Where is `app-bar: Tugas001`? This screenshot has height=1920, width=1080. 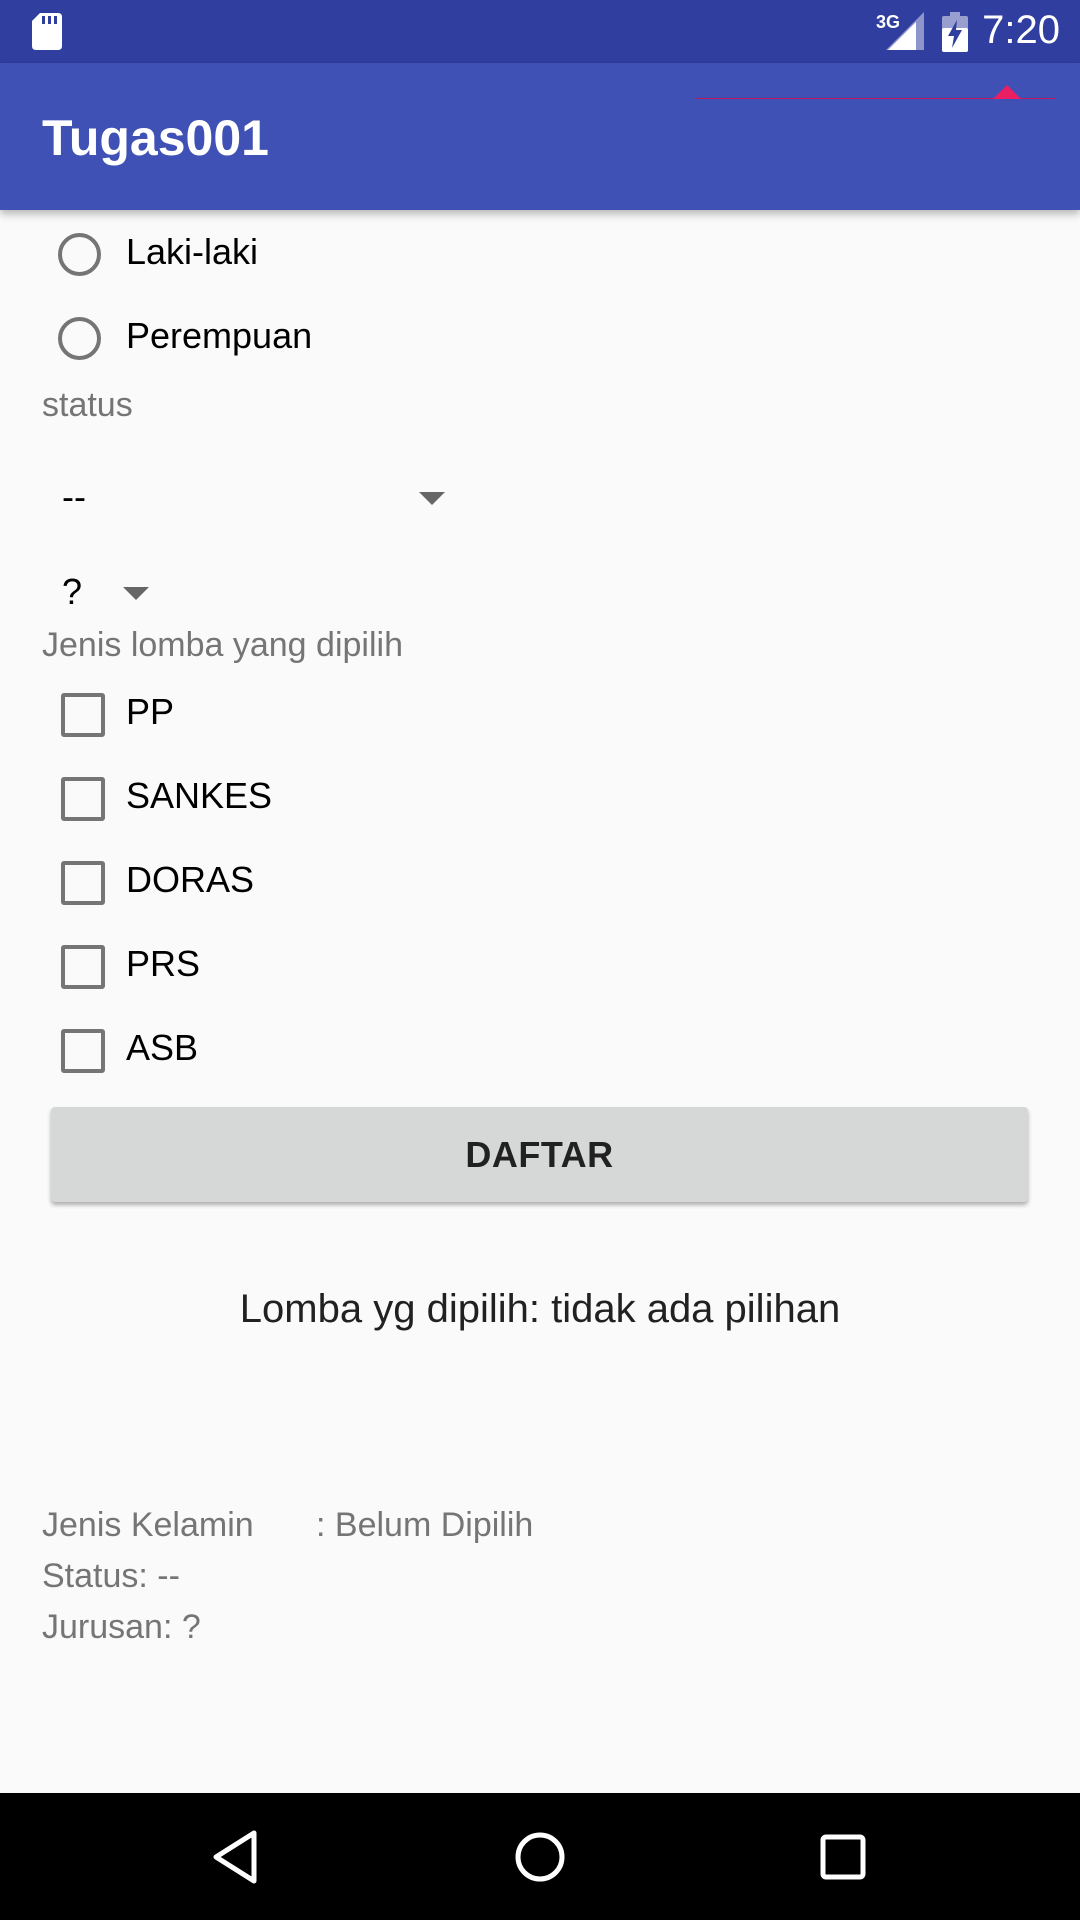
app-bar: Tugas001 is located at coordinates (540, 136).